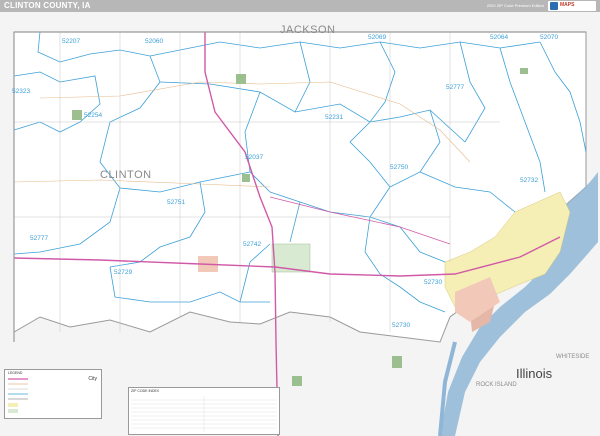 The image size is (600, 436). What do you see at coordinates (334, 117) in the screenshot?
I see `zip-label: 52231` at bounding box center [334, 117].